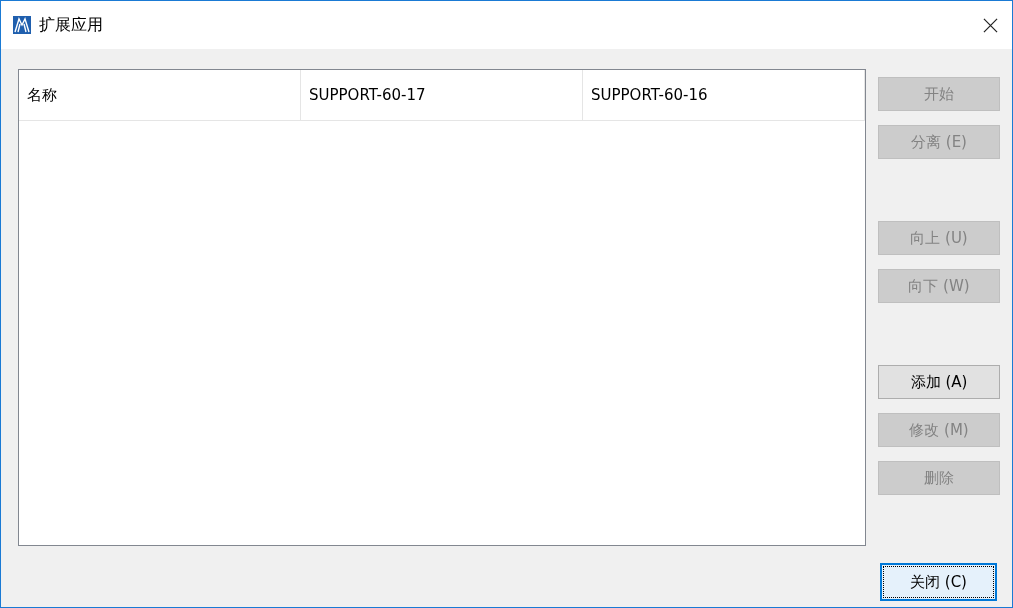 This screenshot has height=608, width=1013. What do you see at coordinates (938, 582) in the screenshot?
I see `close-button: 关闭 (C)` at bounding box center [938, 582].